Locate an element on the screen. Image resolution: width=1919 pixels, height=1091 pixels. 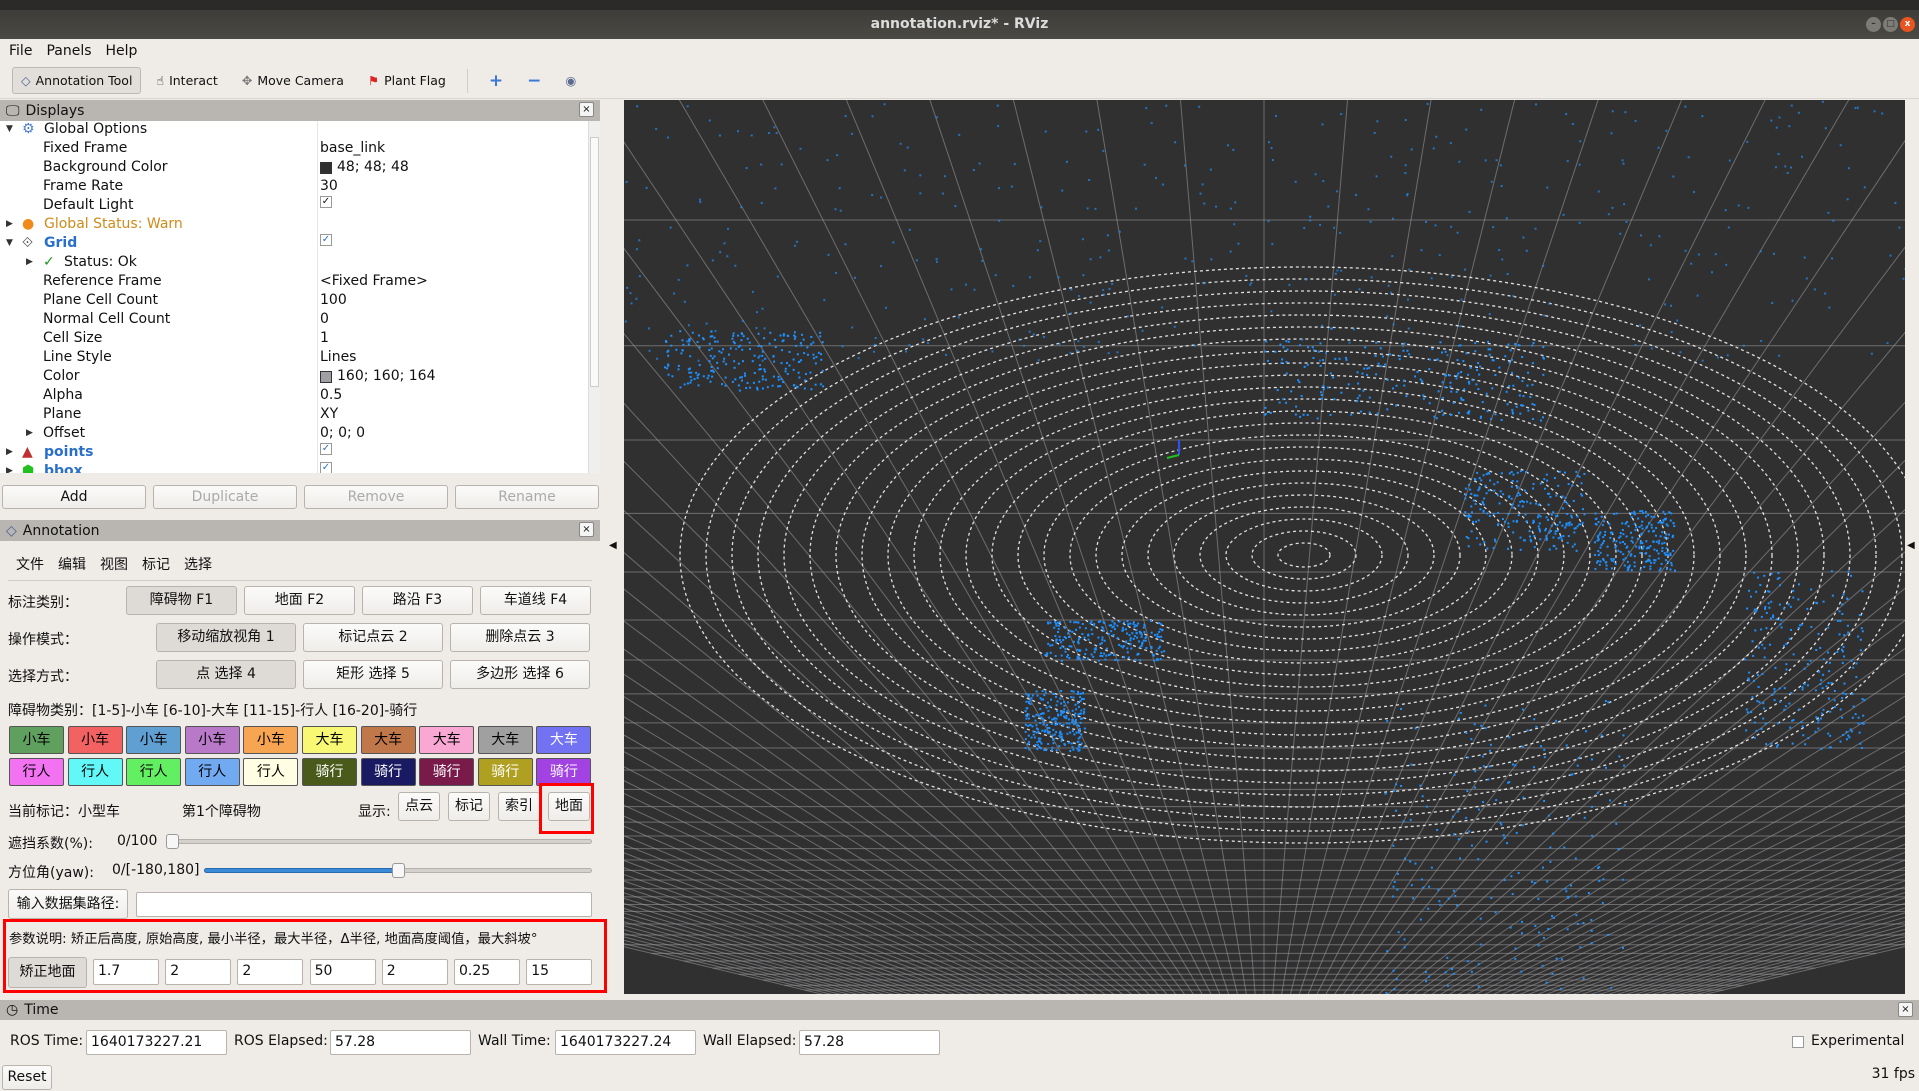
ros-elapsed-field: 57.28 is located at coordinates (400, 1042).